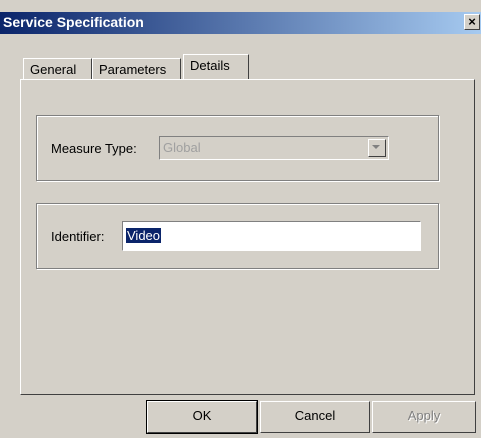  What do you see at coordinates (94, 148) in the screenshot?
I see `measure-type-label: Measure Type:` at bounding box center [94, 148].